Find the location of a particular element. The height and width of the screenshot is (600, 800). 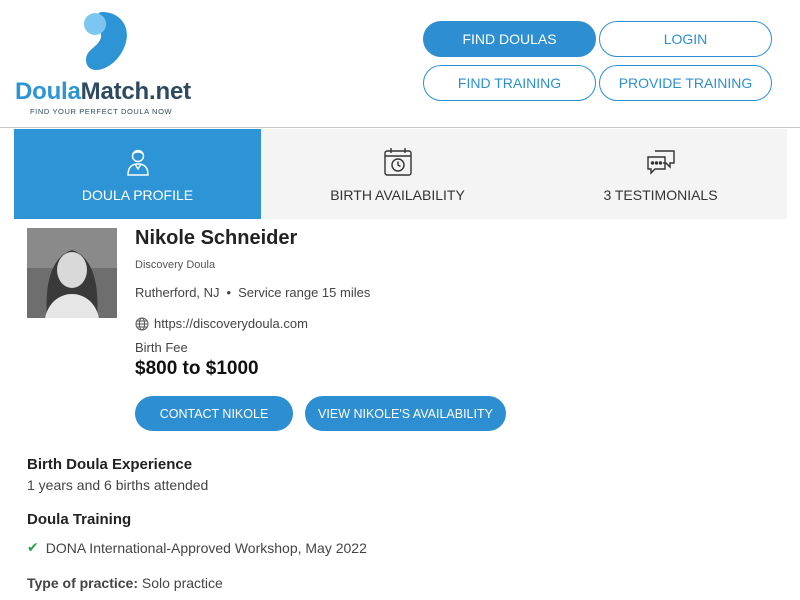

website-link: https://discoverydoula.com is located at coordinates (231, 323).